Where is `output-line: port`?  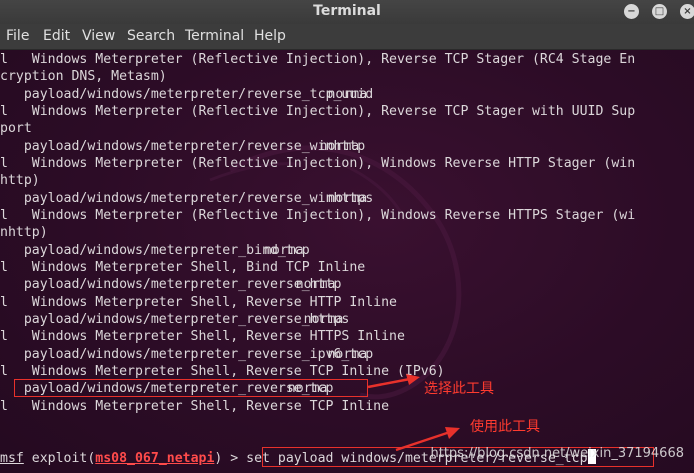
output-line: port is located at coordinates (16, 128).